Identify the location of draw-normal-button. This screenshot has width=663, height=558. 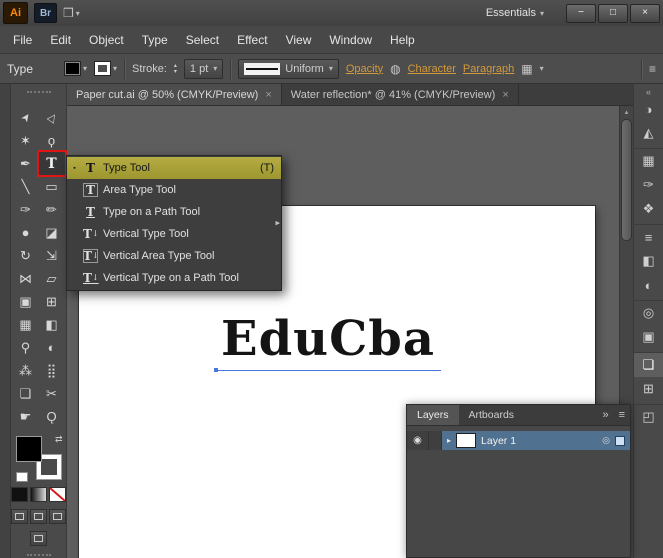
(19, 516).